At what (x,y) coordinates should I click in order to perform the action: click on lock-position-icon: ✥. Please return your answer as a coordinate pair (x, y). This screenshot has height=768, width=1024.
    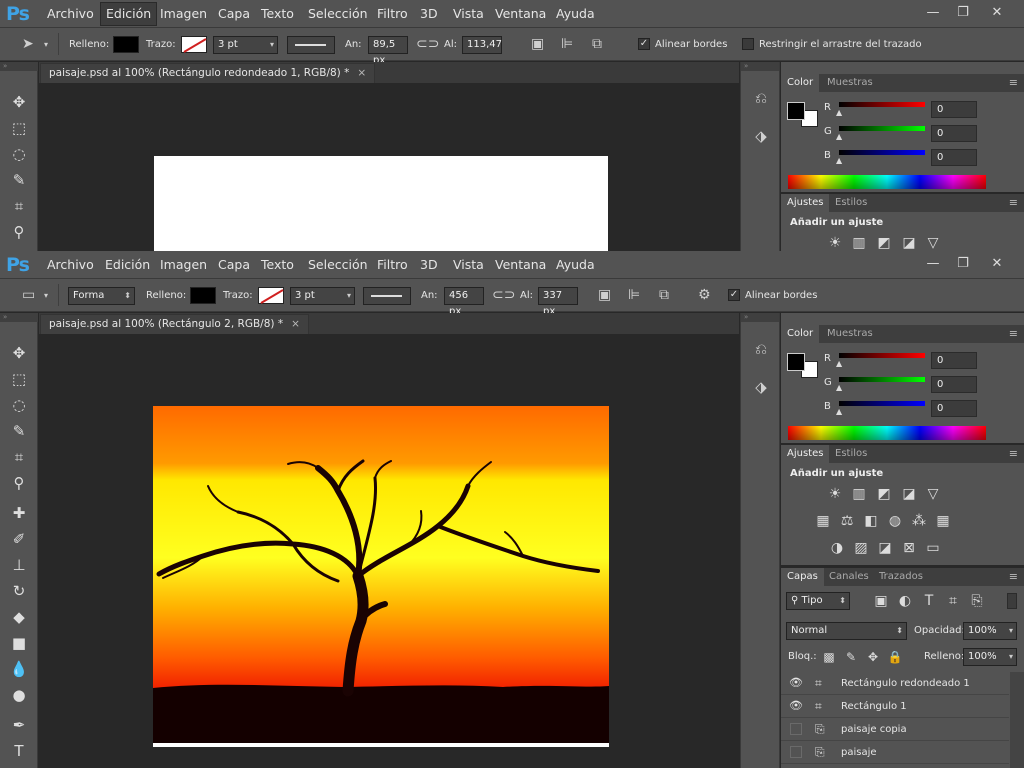
    Looking at the image, I should click on (873, 657).